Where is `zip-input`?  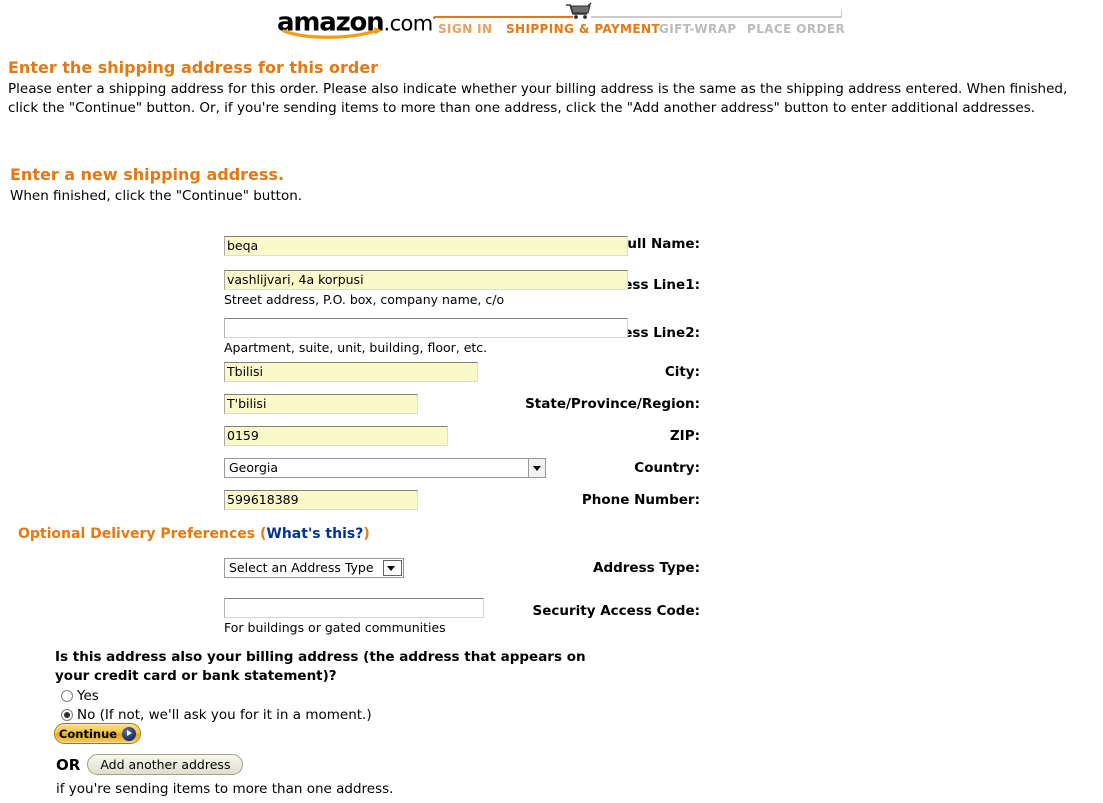 zip-input is located at coordinates (336, 436).